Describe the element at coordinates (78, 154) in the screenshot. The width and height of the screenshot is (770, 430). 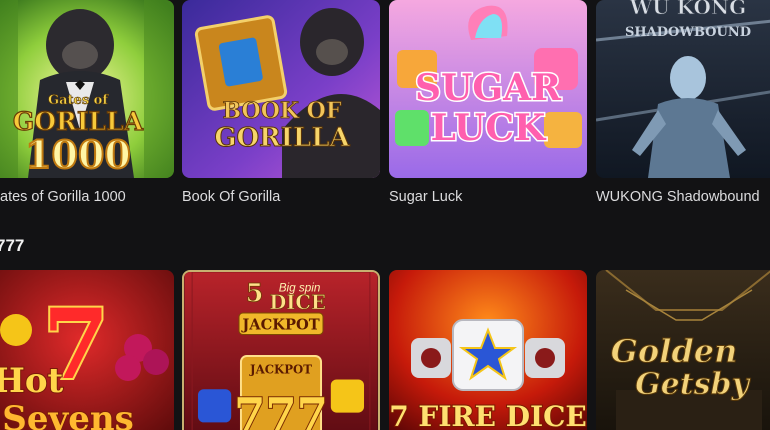
I see `art-word-3: 1000` at that location.